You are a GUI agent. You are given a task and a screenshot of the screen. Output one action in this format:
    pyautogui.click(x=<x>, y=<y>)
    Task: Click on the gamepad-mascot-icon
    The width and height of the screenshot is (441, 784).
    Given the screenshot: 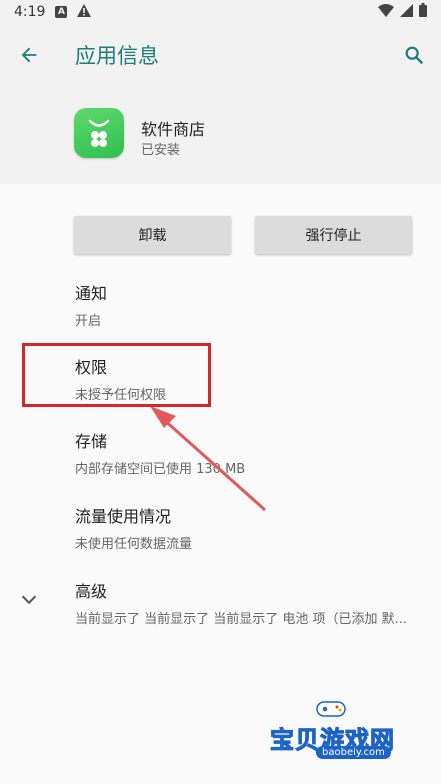 What is the action you would take?
    pyautogui.click(x=331, y=709)
    